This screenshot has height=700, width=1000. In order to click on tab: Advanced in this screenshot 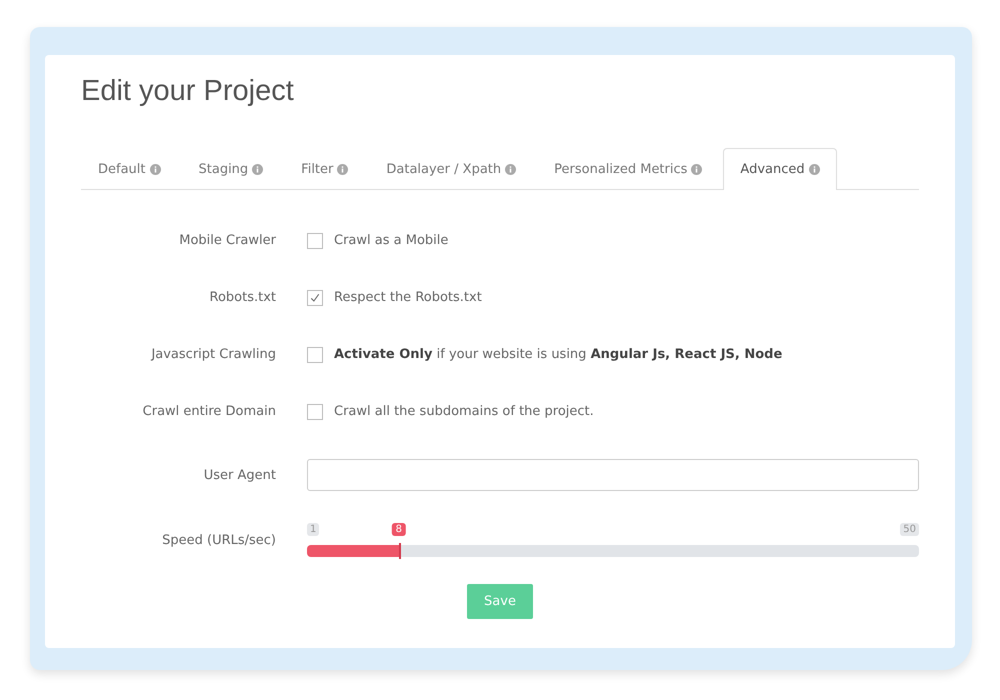, I will do `click(780, 169)`.